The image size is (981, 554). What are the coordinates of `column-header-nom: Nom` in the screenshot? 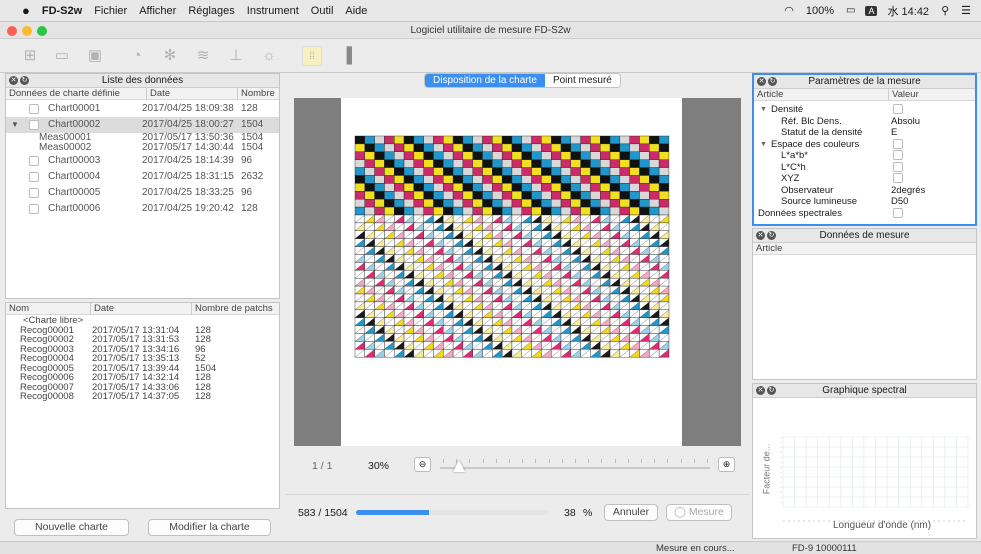 It's located at (19, 309).